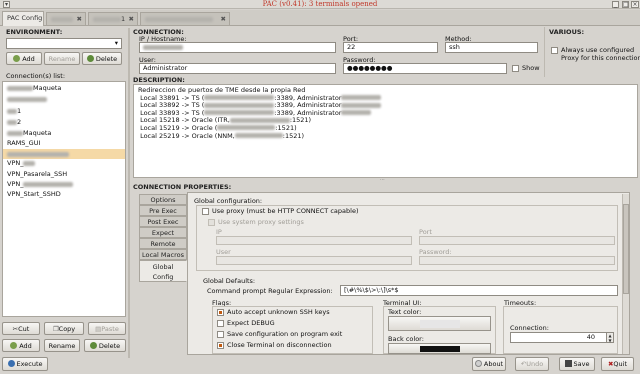 The image size is (640, 374). I want to click on tab-expect: Expect, so click(163, 232).